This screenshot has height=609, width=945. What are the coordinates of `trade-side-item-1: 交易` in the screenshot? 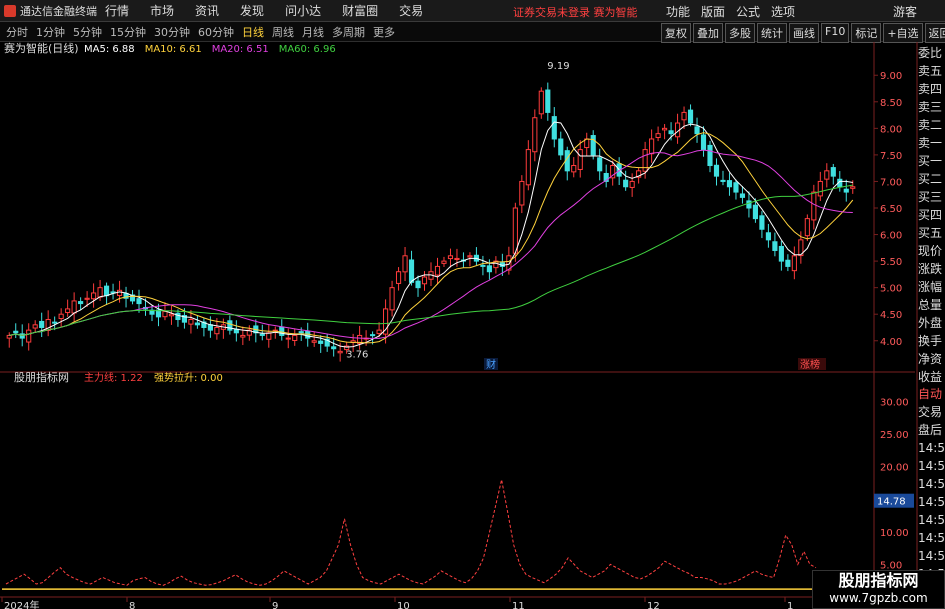 It's located at (931, 412).